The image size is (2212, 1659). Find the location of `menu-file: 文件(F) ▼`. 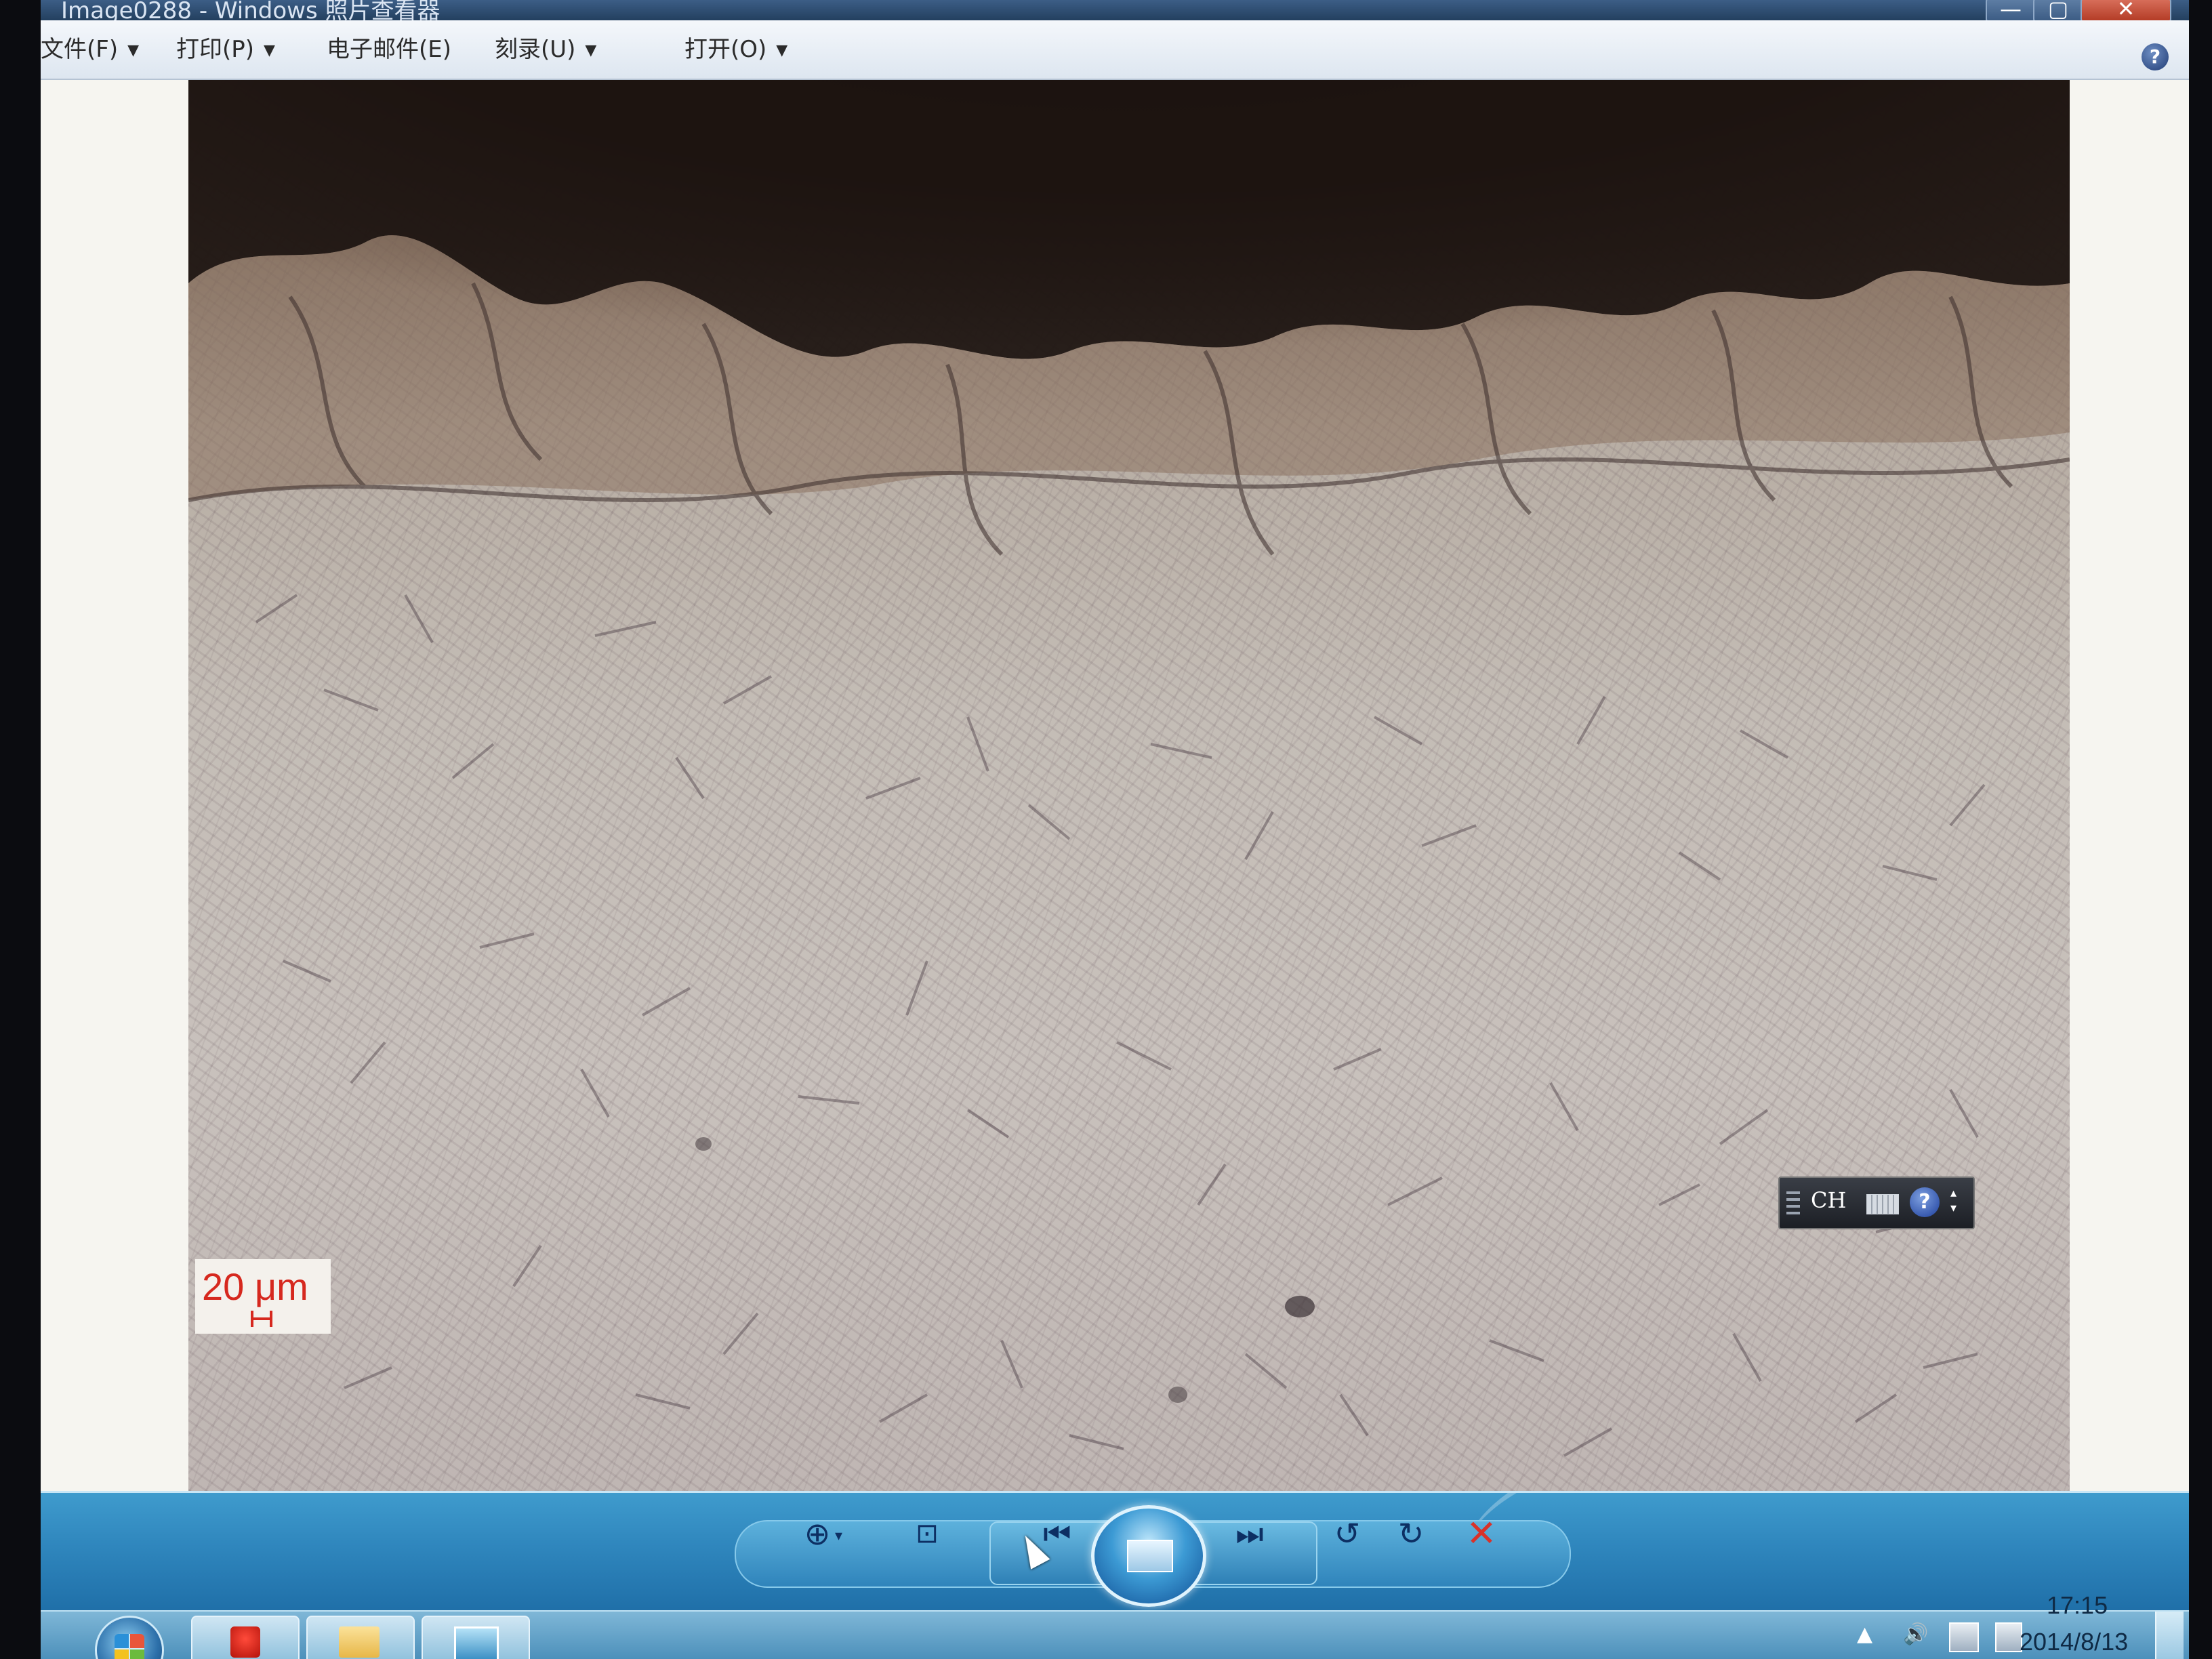

menu-file: 文件(F) ▼ is located at coordinates (90, 49).